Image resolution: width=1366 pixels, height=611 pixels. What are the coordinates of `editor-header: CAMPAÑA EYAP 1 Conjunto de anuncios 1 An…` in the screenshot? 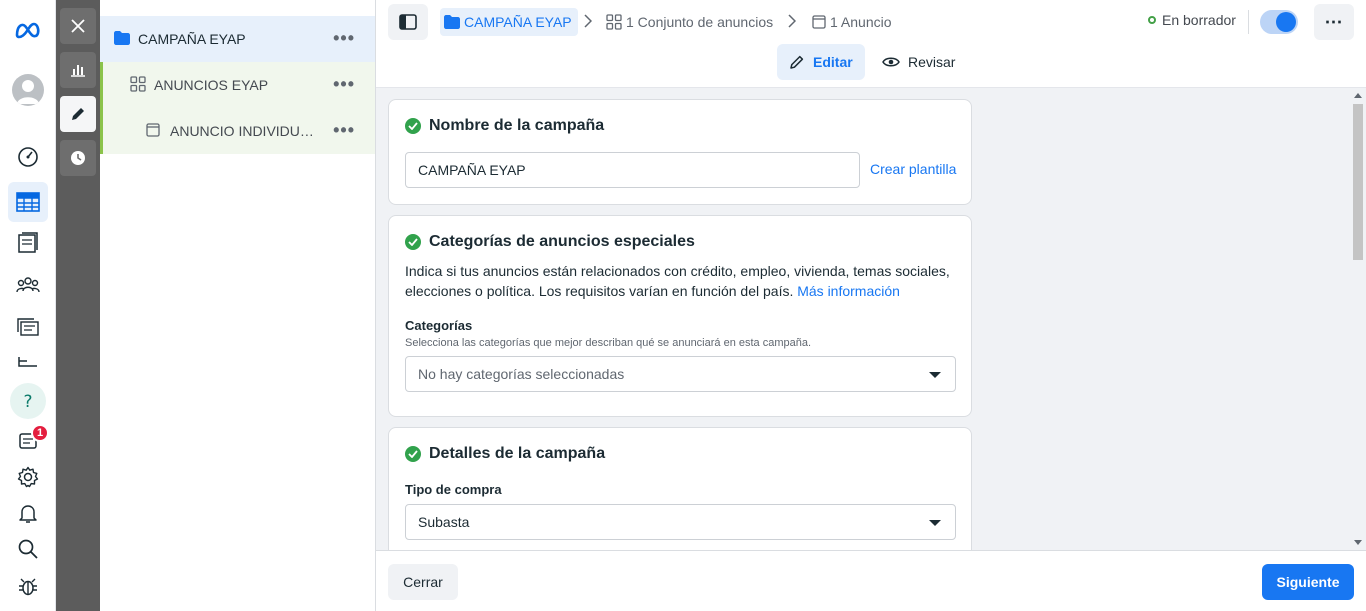 It's located at (871, 44).